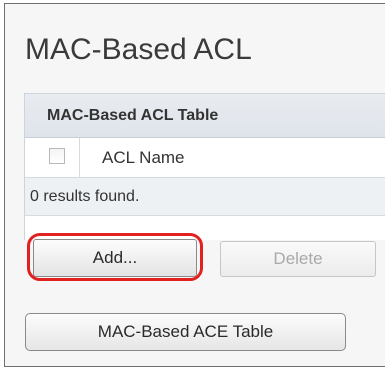 The height and width of the screenshot is (373, 385). I want to click on table-caption: MAC-Based ACL Table, so click(205, 116).